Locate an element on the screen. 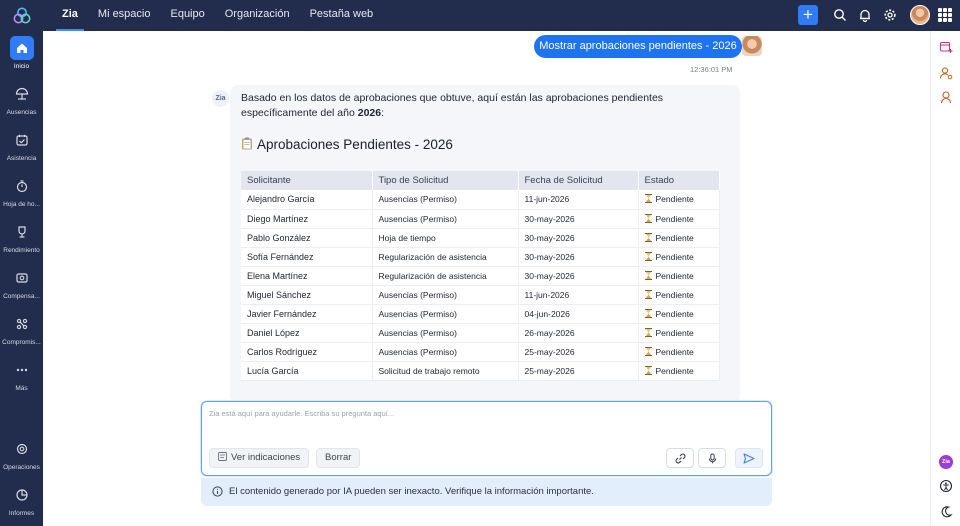 This screenshot has height=526, width=960. table-cell: 25-may-2026 is located at coordinates (578, 352).